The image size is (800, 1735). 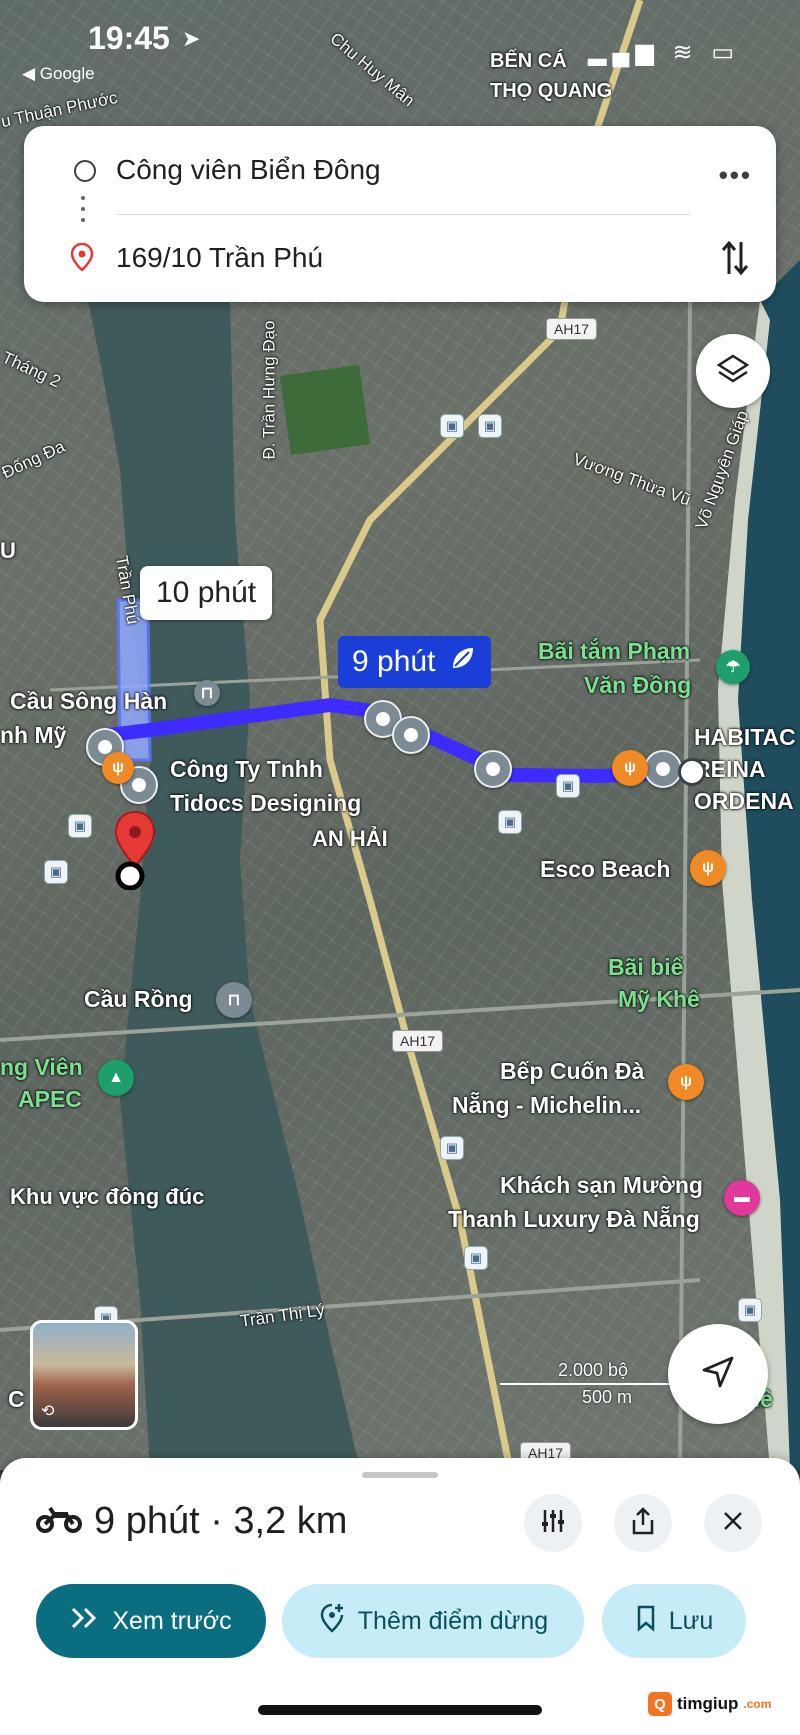 What do you see at coordinates (400, 45) in the screenshot?
I see `status-bar: 19:45 ➤ ◀ Google ▂▄▆ ≋ ▭` at bounding box center [400, 45].